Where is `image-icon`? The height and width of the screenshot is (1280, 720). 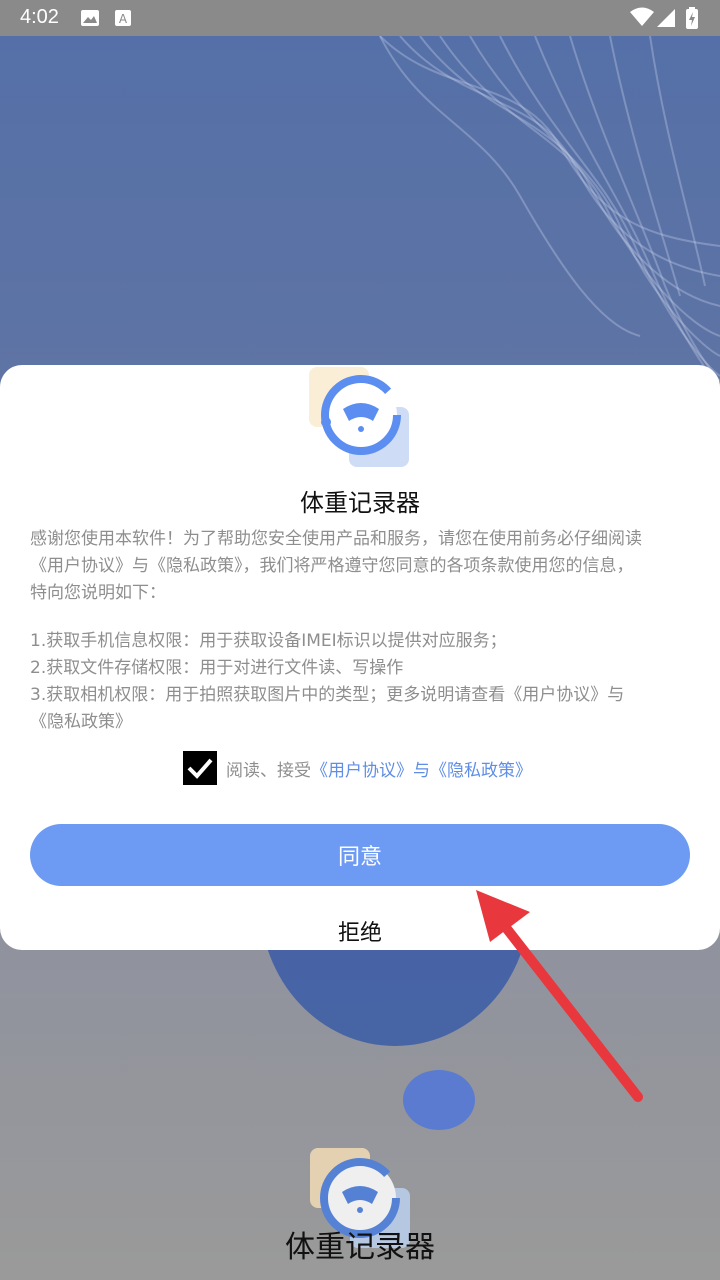
image-icon is located at coordinates (90, 20).